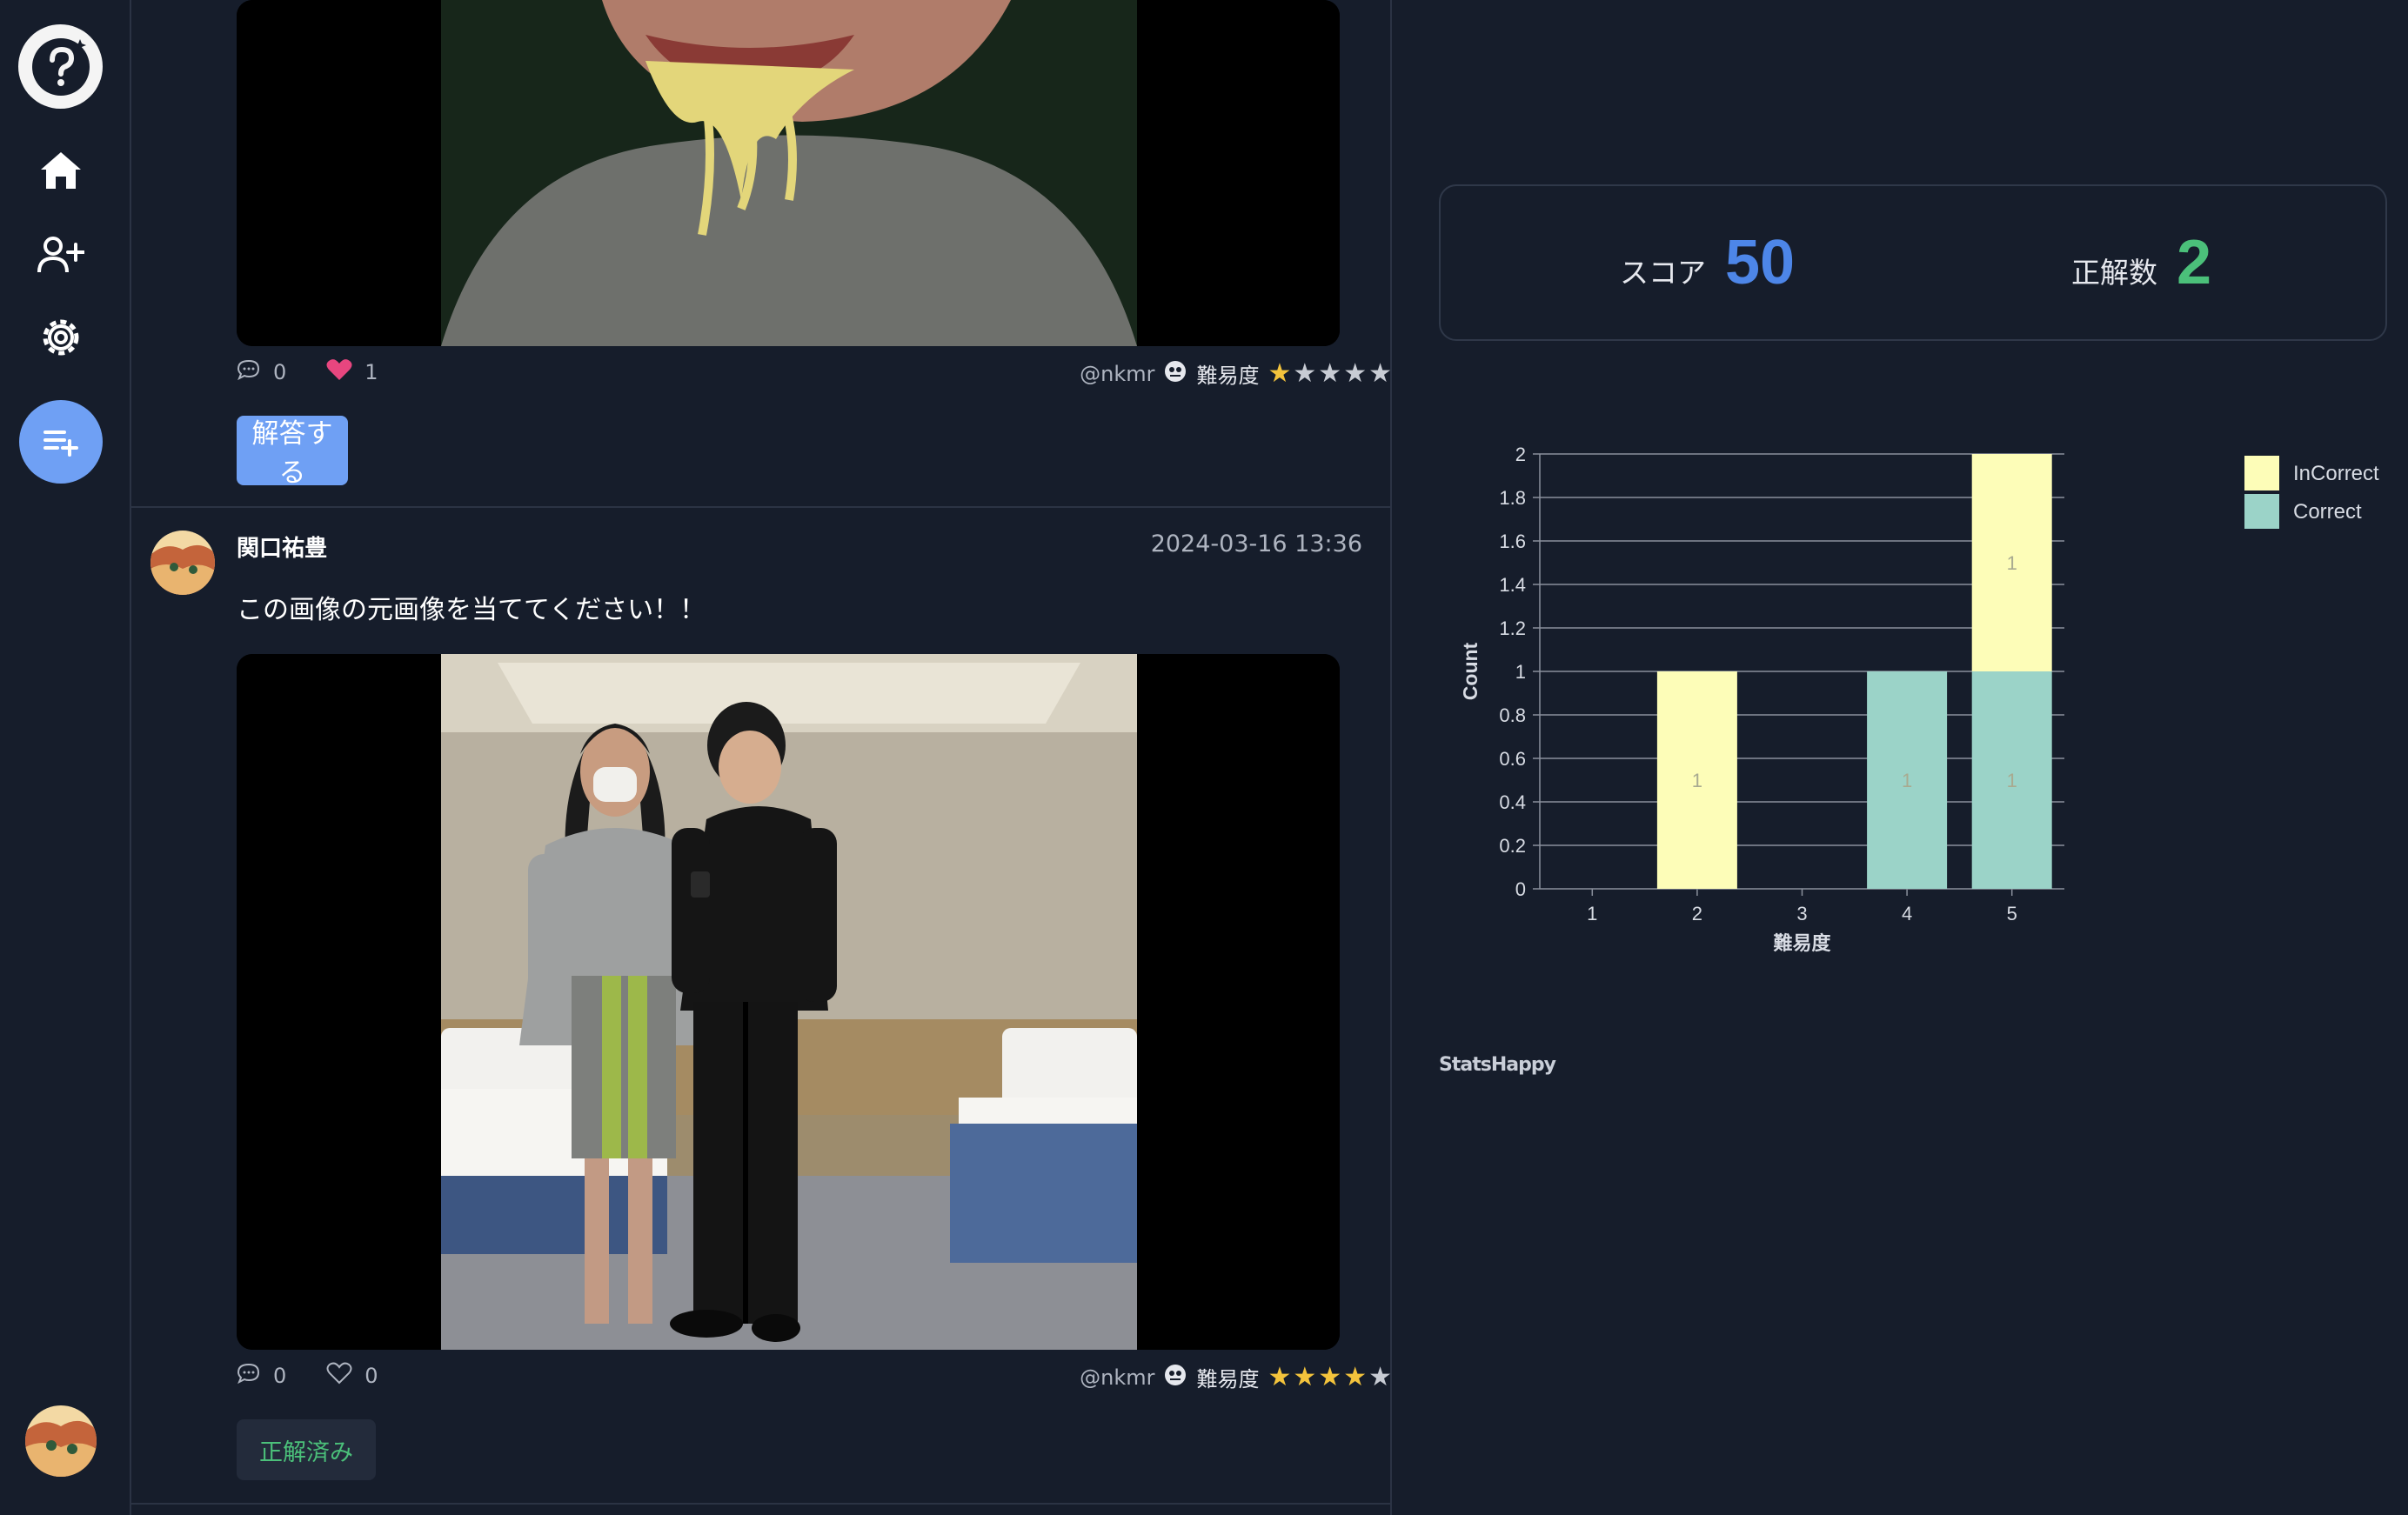 The height and width of the screenshot is (1515, 2408). I want to click on x-tick-label: 1, so click(1592, 913).